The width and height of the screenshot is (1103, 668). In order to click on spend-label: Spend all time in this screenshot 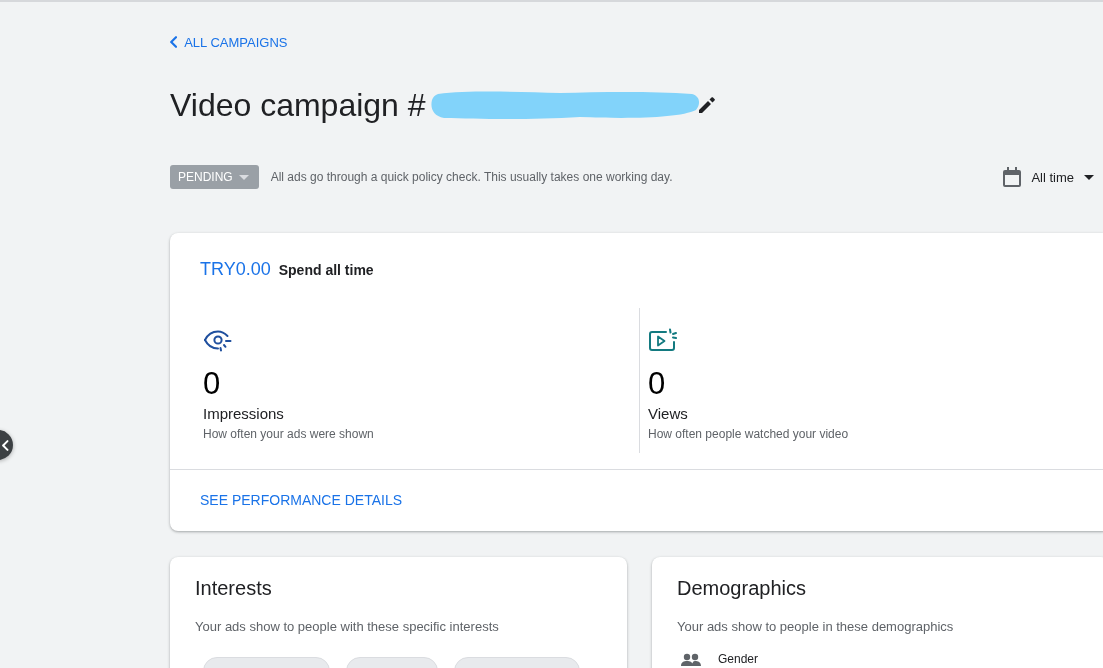, I will do `click(326, 270)`.